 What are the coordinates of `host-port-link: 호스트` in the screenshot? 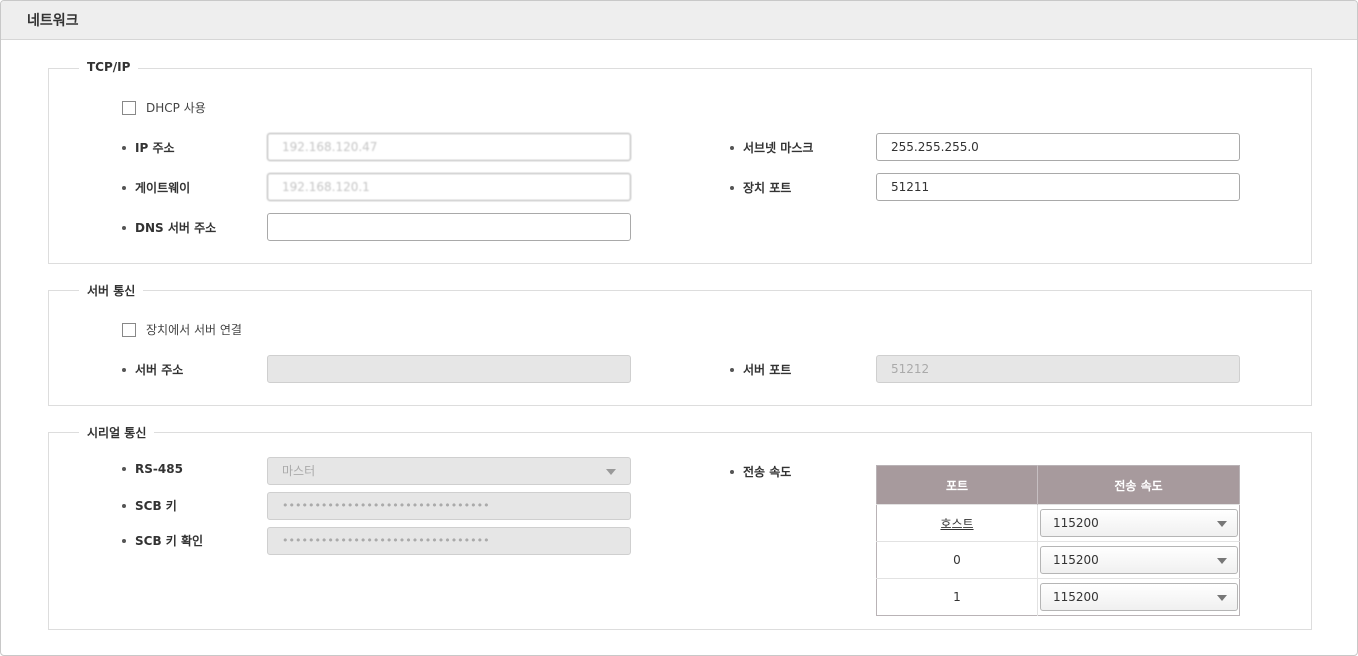 It's located at (956, 524).